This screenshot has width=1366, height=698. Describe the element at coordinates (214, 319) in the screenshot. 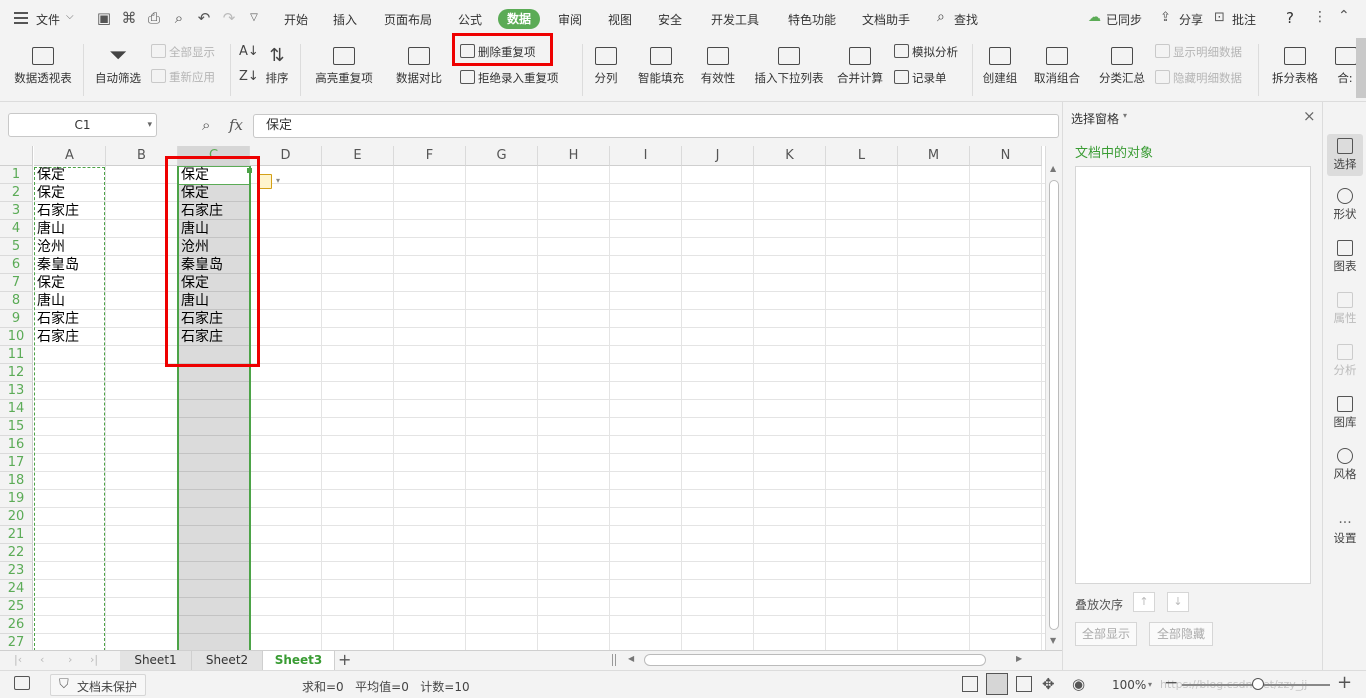

I see `cell-c9: 石家庄` at that location.